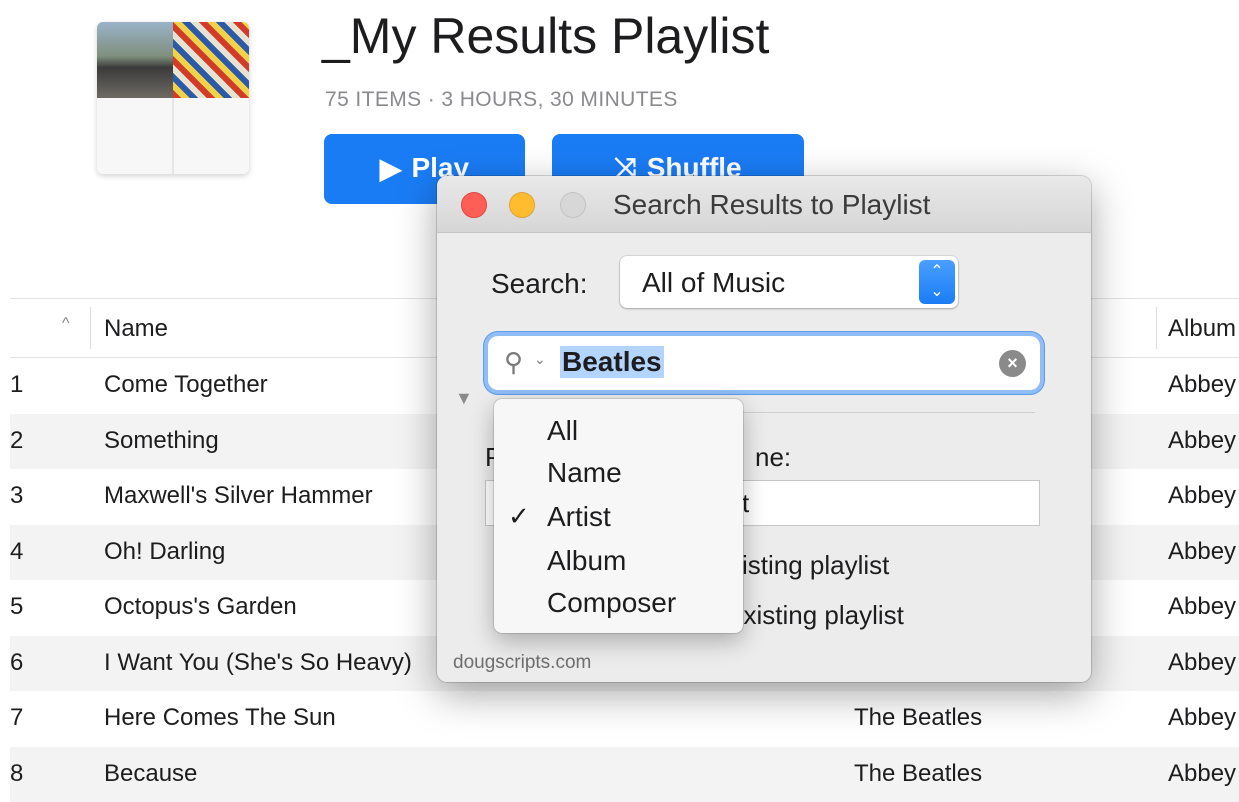 The image size is (1239, 802). What do you see at coordinates (220, 718) in the screenshot?
I see `track-name: Here Comes The Sun` at bounding box center [220, 718].